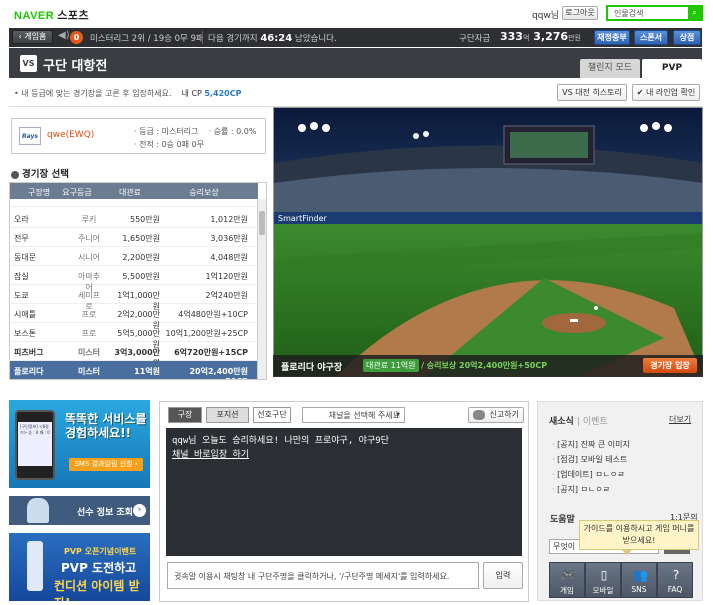  I want to click on chevron-down-icon: ▾, so click(397, 414).